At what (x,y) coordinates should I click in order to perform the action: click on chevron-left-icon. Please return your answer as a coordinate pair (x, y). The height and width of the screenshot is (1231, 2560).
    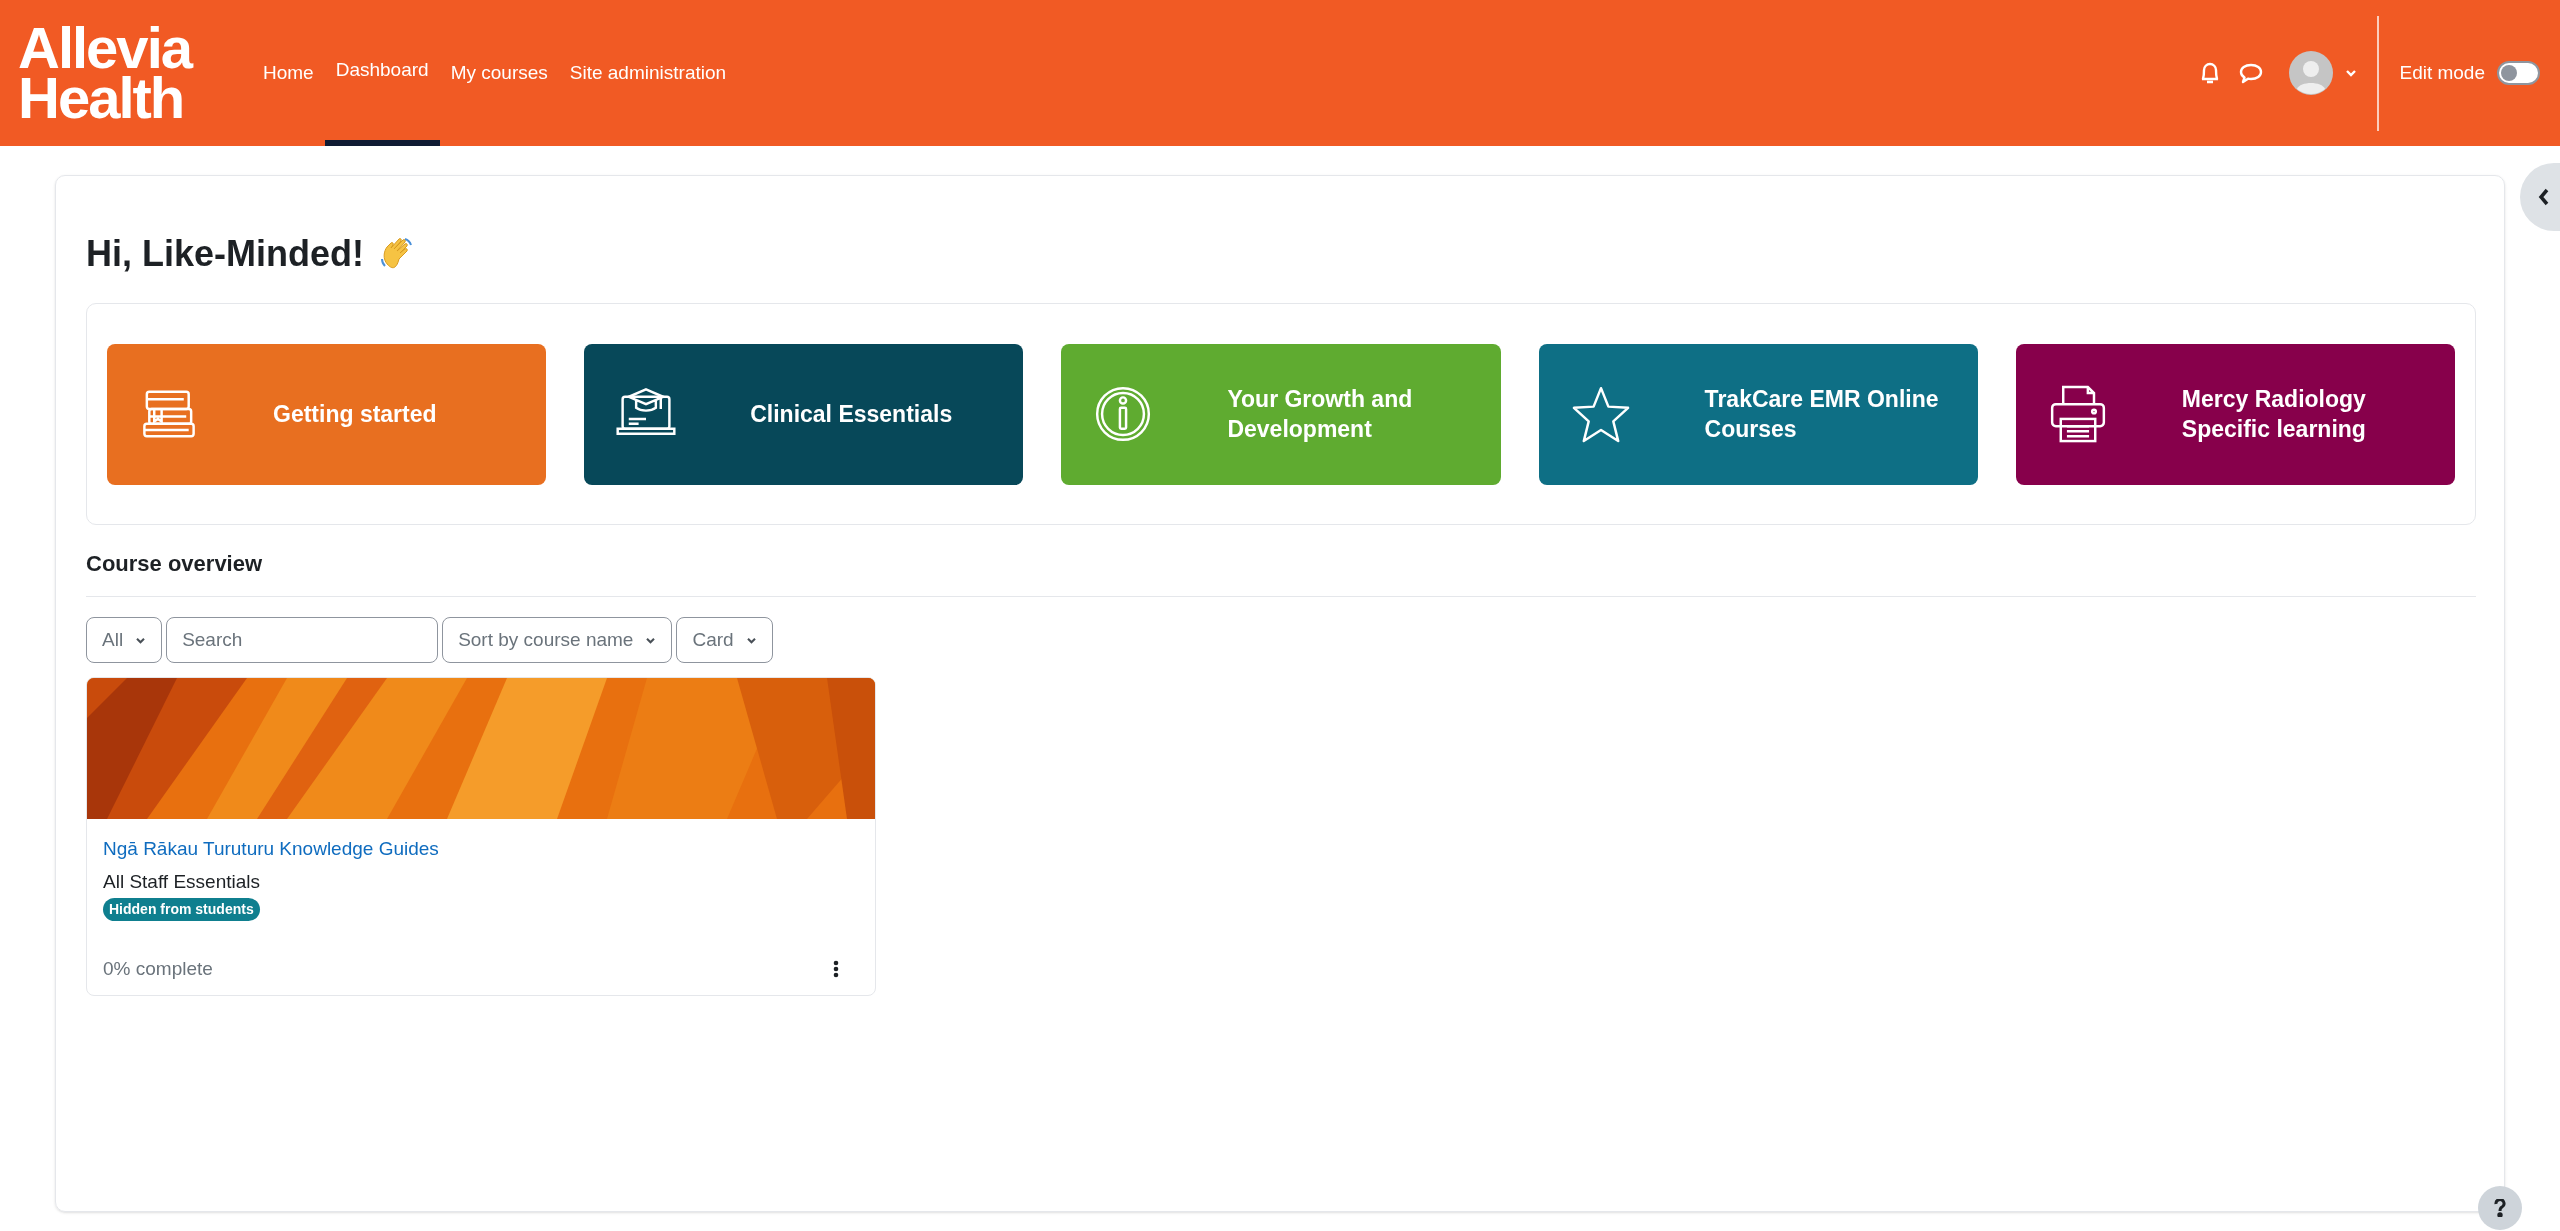
    Looking at the image, I should click on (2544, 197).